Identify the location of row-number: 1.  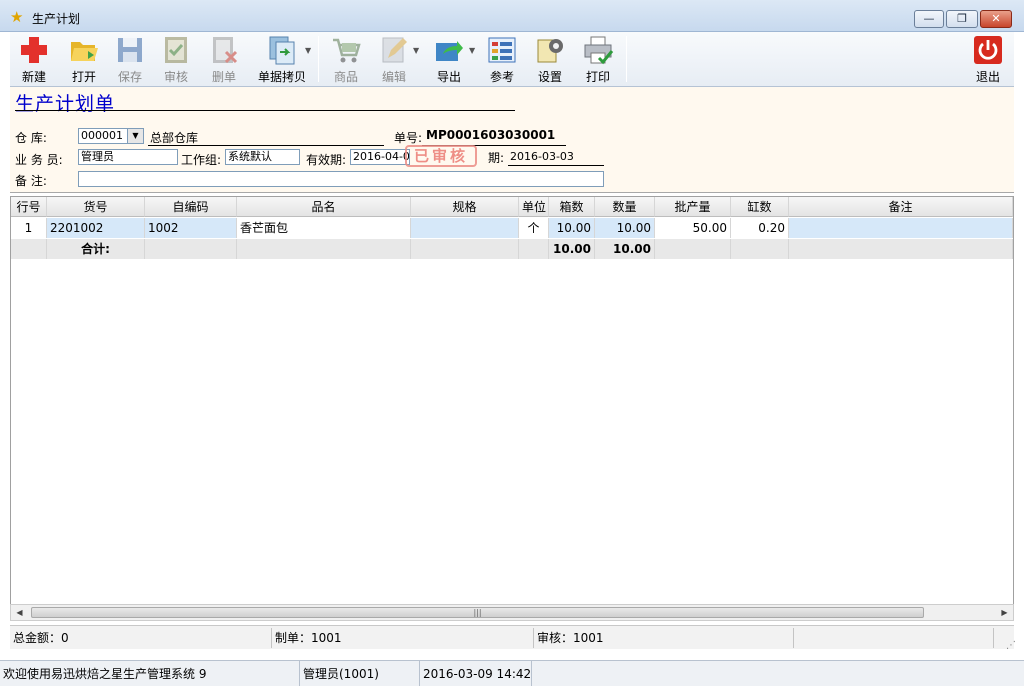
(29, 228).